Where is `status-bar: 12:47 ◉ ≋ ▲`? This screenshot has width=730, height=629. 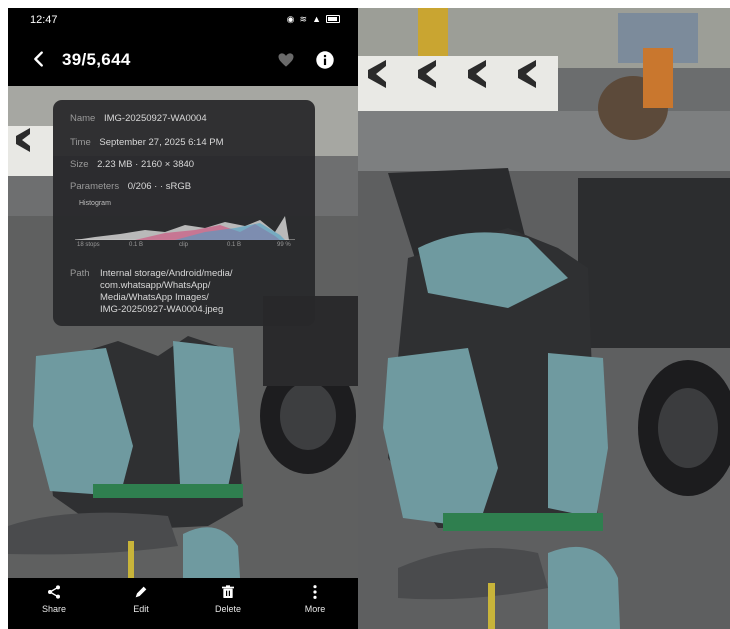 status-bar: 12:47 ◉ ≋ ▲ is located at coordinates (183, 19).